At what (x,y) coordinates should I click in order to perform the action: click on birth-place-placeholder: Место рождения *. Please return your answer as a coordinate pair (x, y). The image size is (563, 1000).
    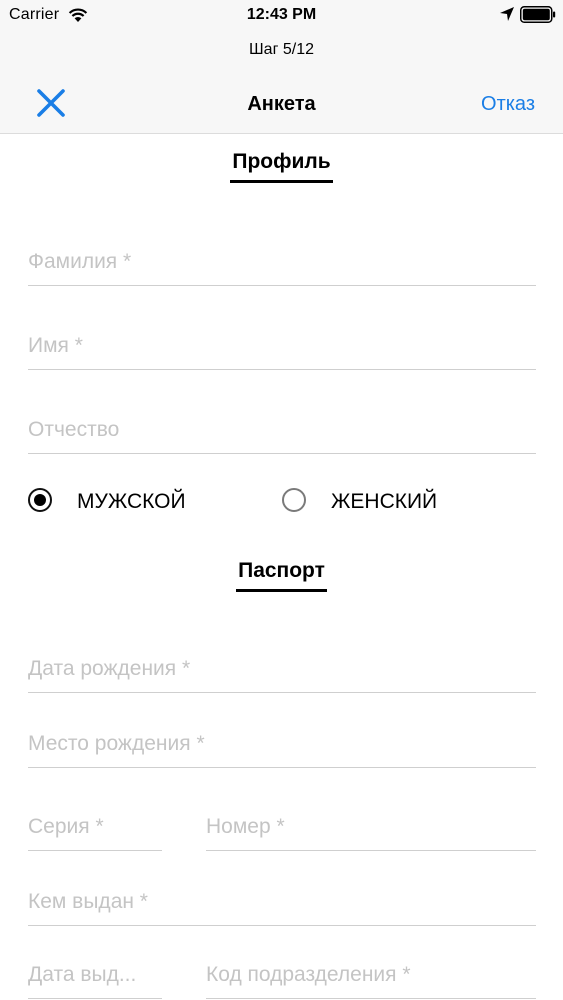
    Looking at the image, I should click on (116, 743).